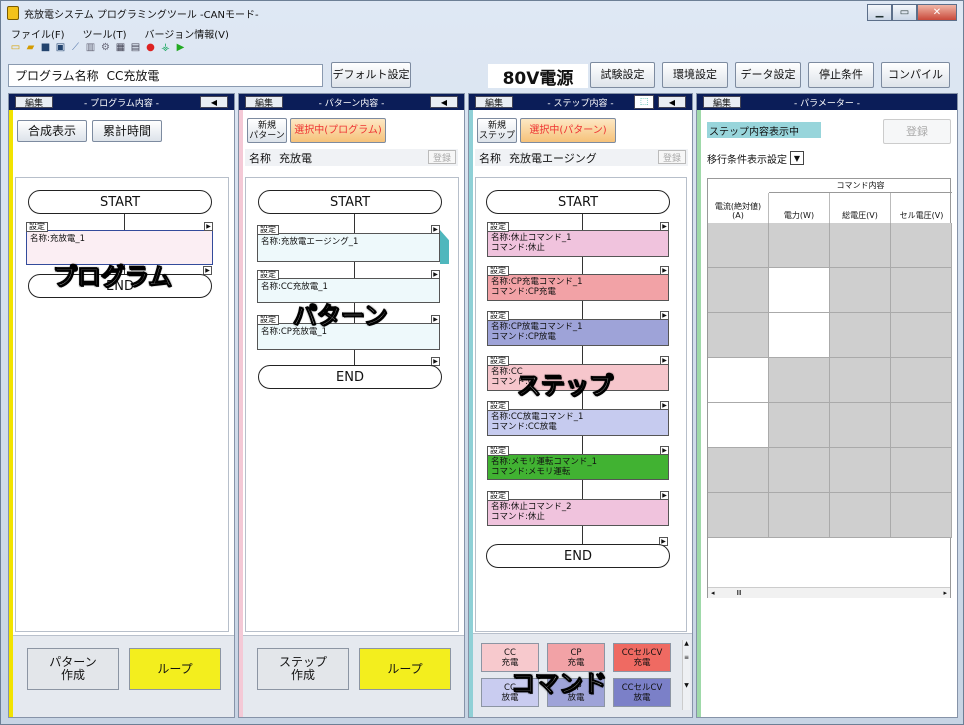 The image size is (964, 725). I want to click on program-loop-button: ループ, so click(175, 669).